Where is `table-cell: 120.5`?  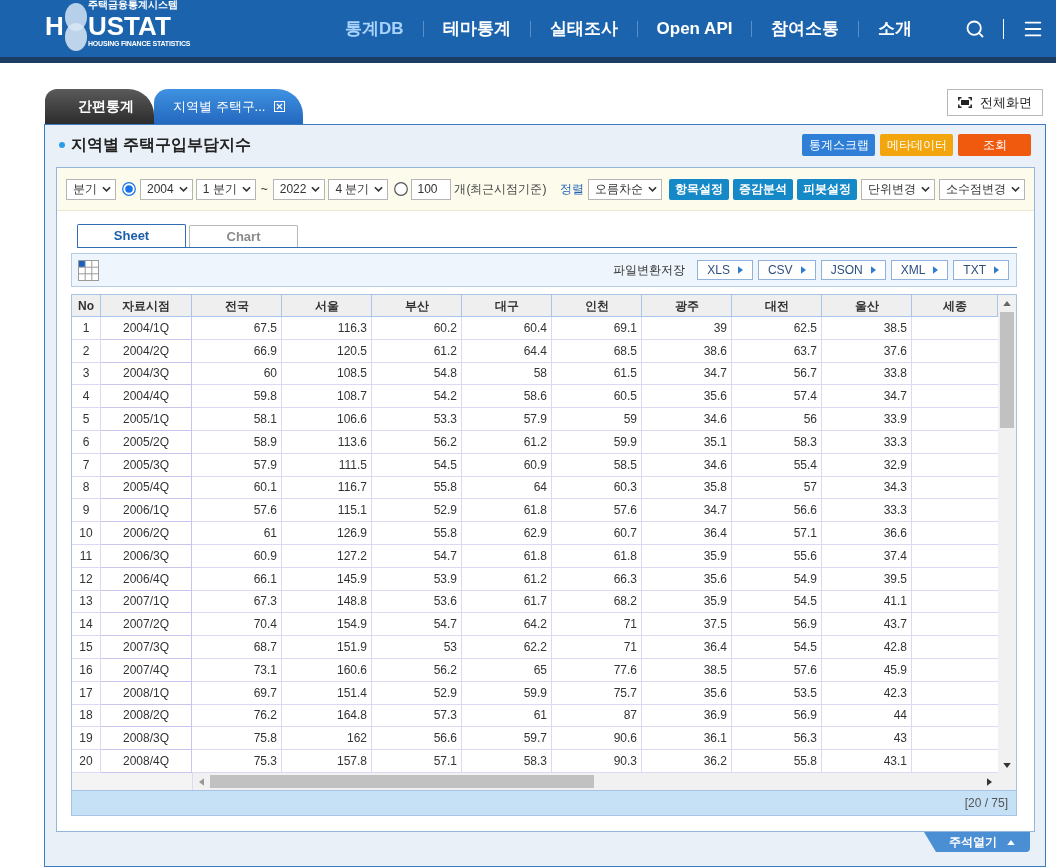
table-cell: 120.5 is located at coordinates (327, 351).